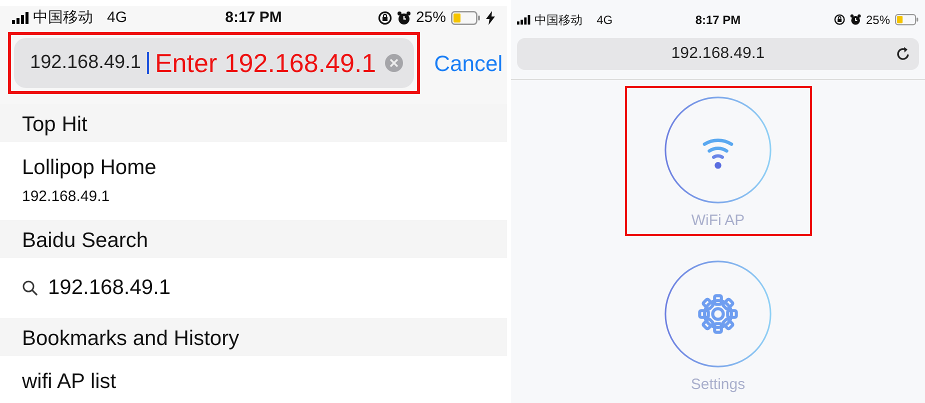 The width and height of the screenshot is (925, 403). What do you see at coordinates (253, 382) in the screenshot?
I see `page-title: wifi AP list` at bounding box center [253, 382].